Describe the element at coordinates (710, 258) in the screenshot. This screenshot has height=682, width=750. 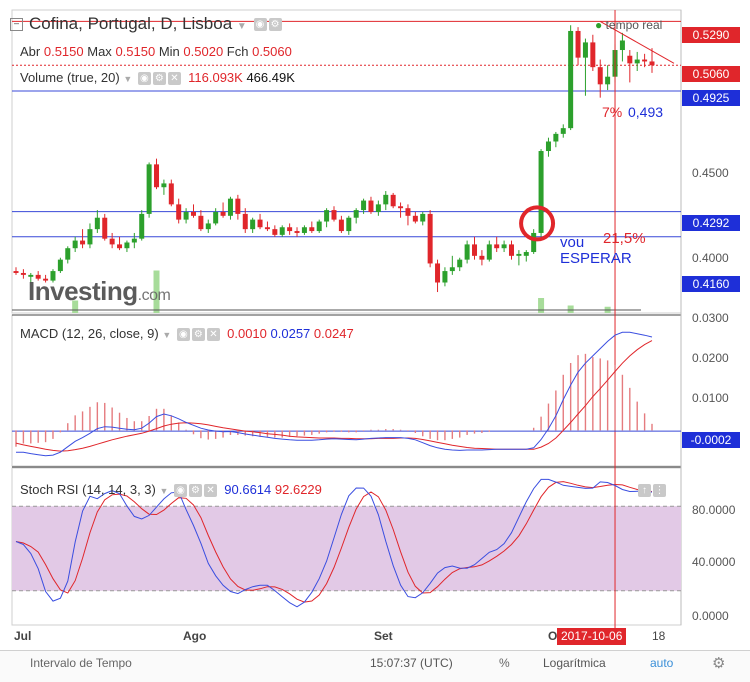
I see `price-tick-1: 0.4000` at that location.